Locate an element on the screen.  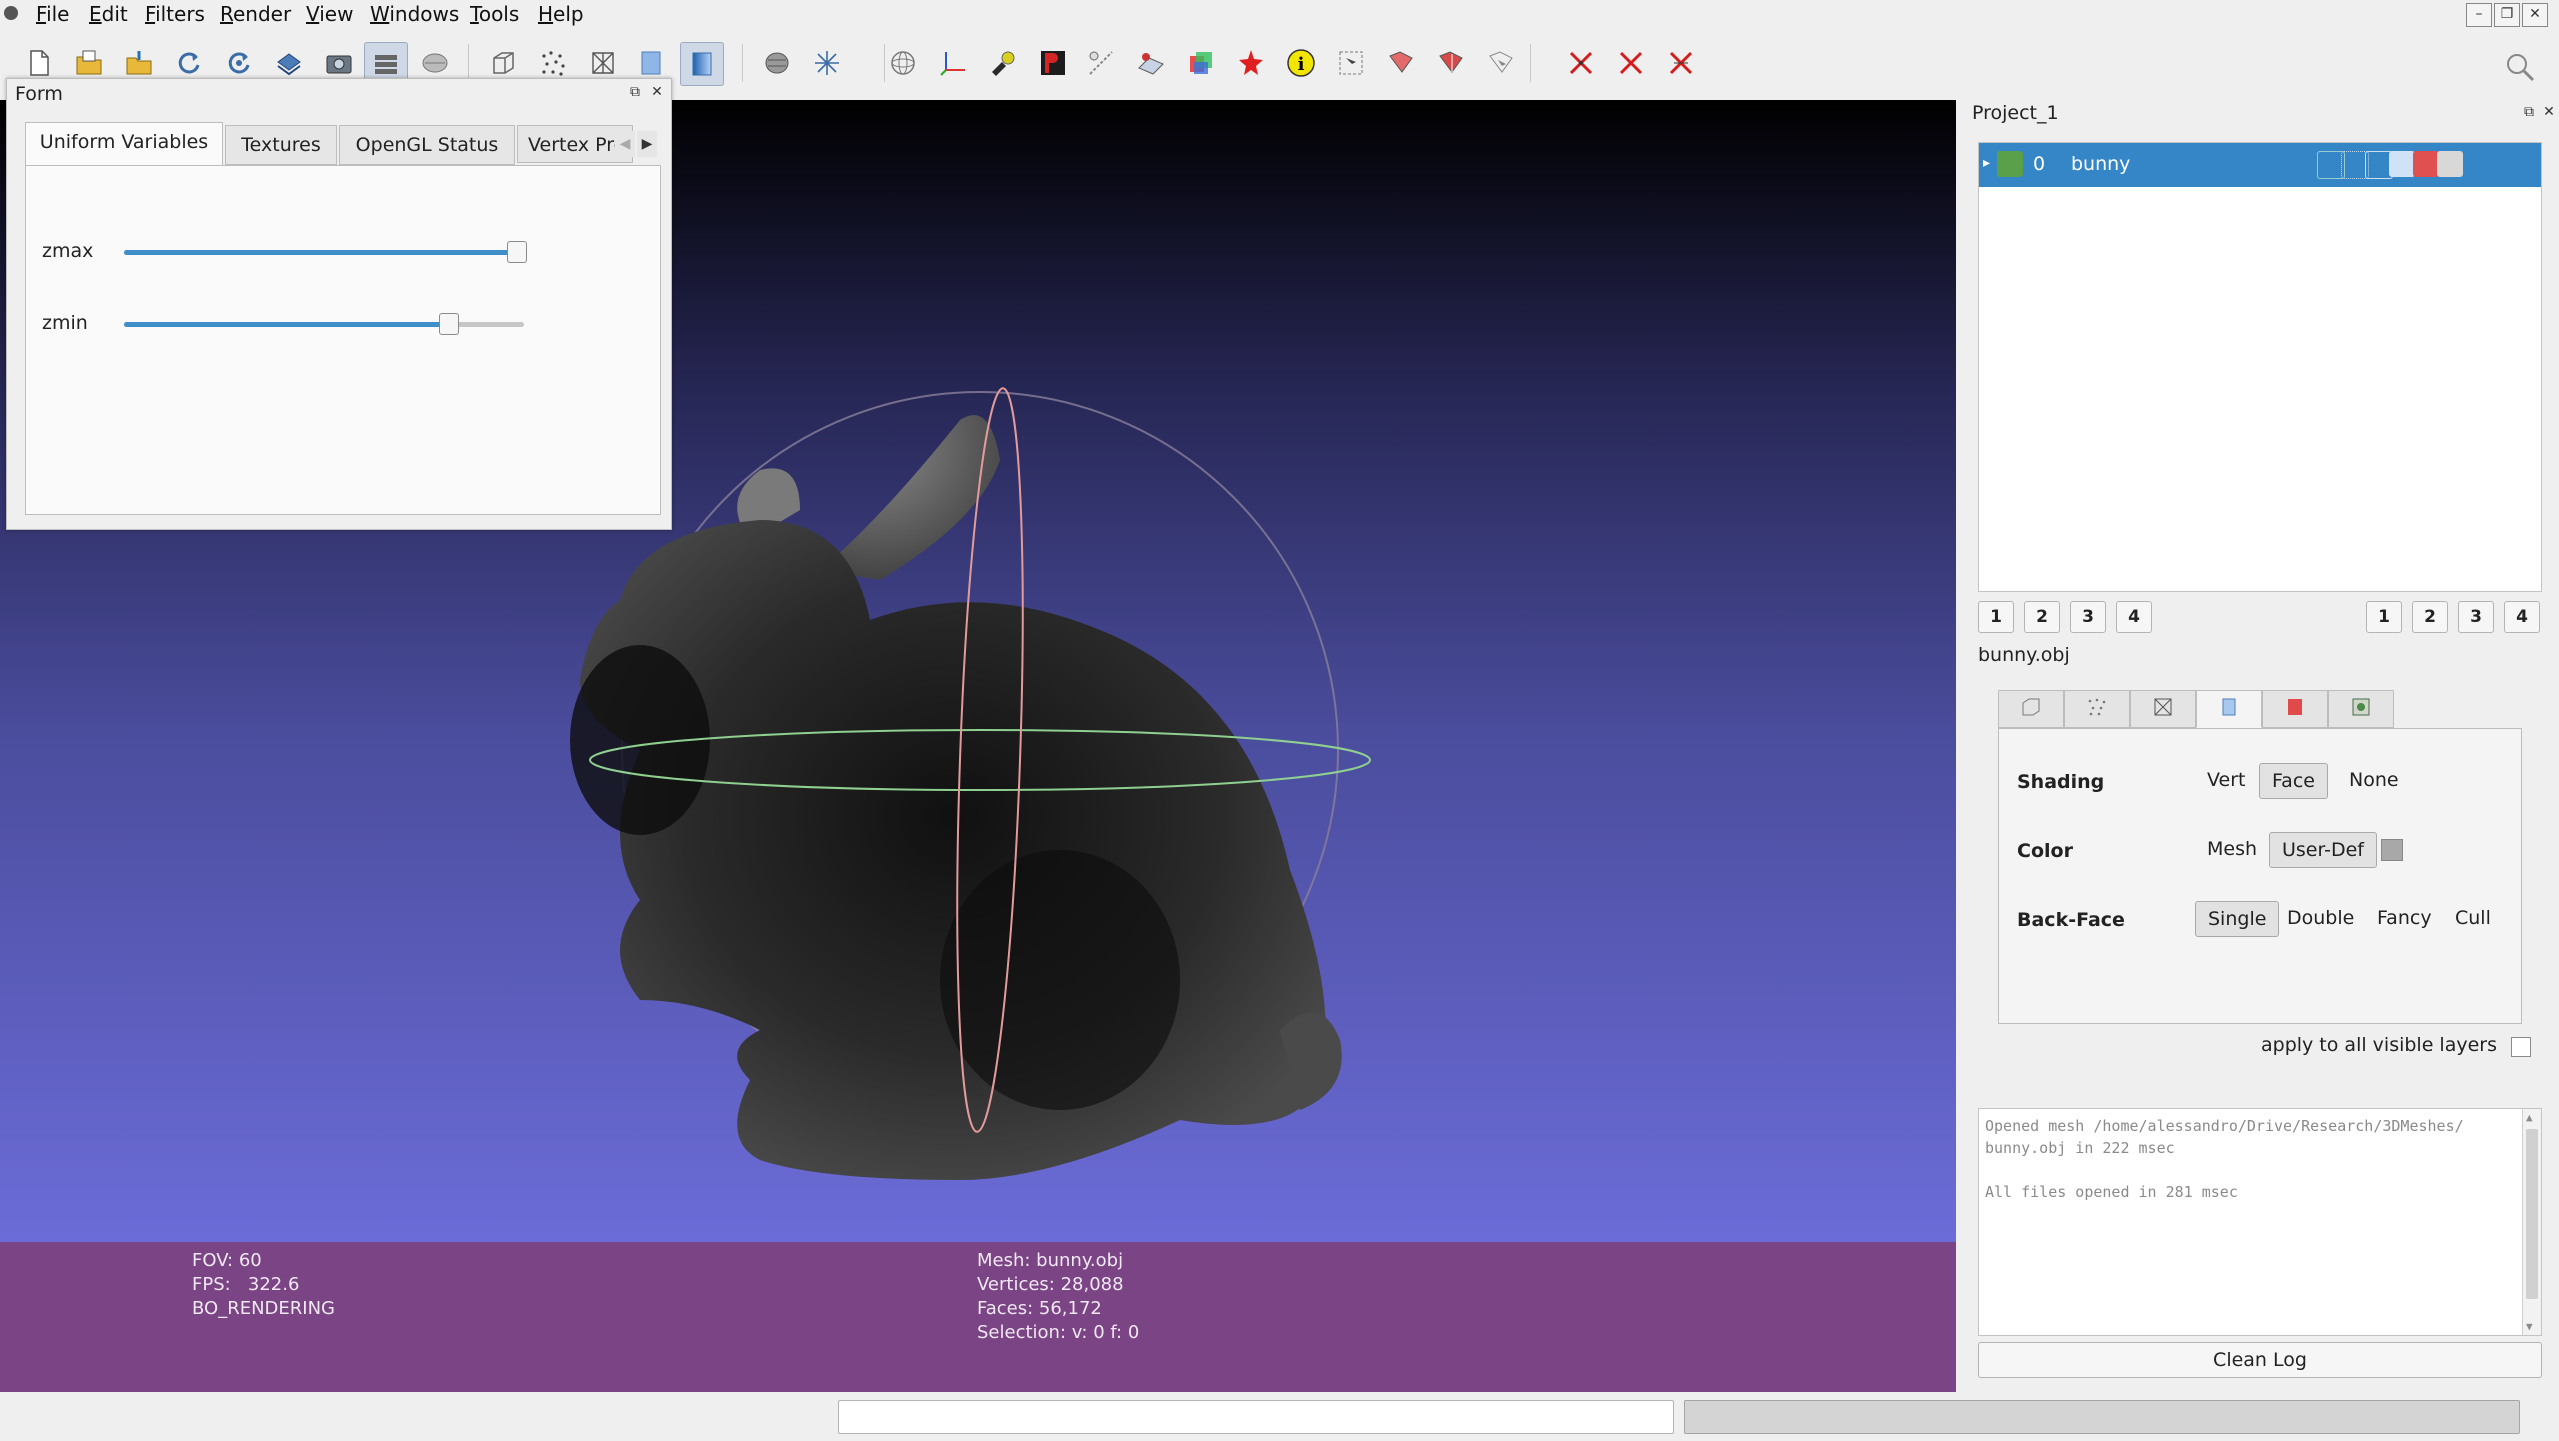
zmin-slider-fill is located at coordinates (286, 324).